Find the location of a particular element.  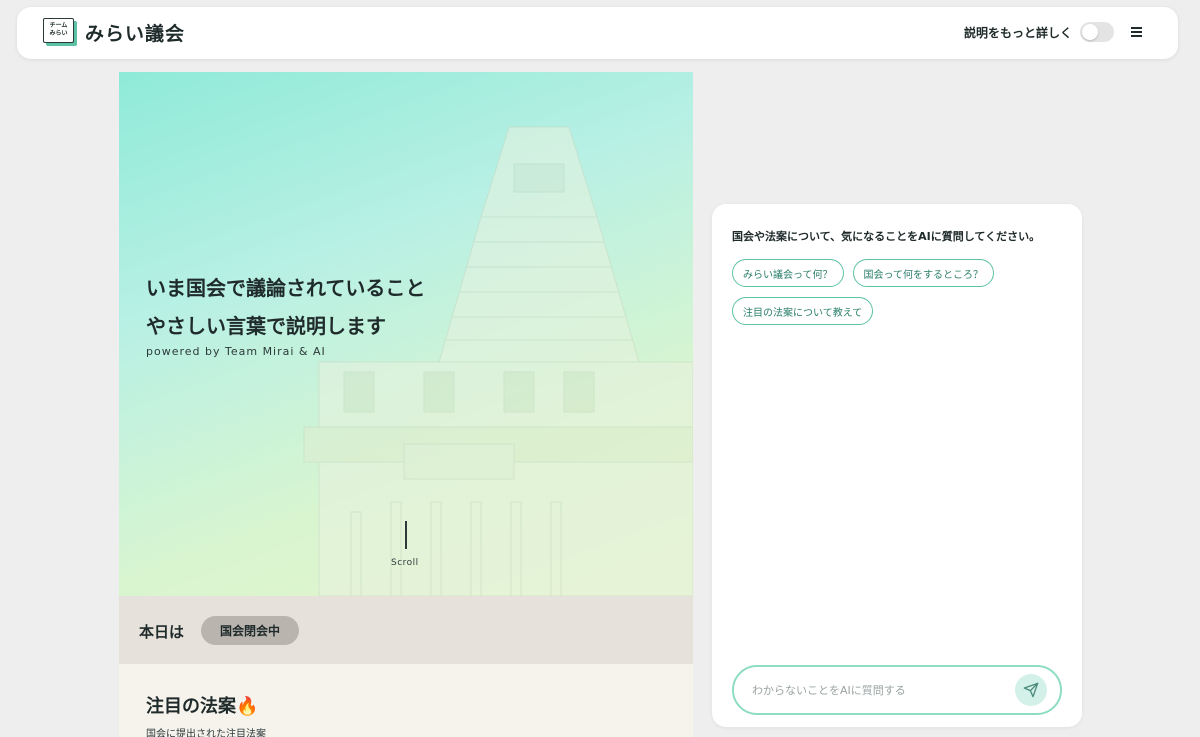

detail-toggle-label: 説明をもっと詳しく is located at coordinates (1017, 32).